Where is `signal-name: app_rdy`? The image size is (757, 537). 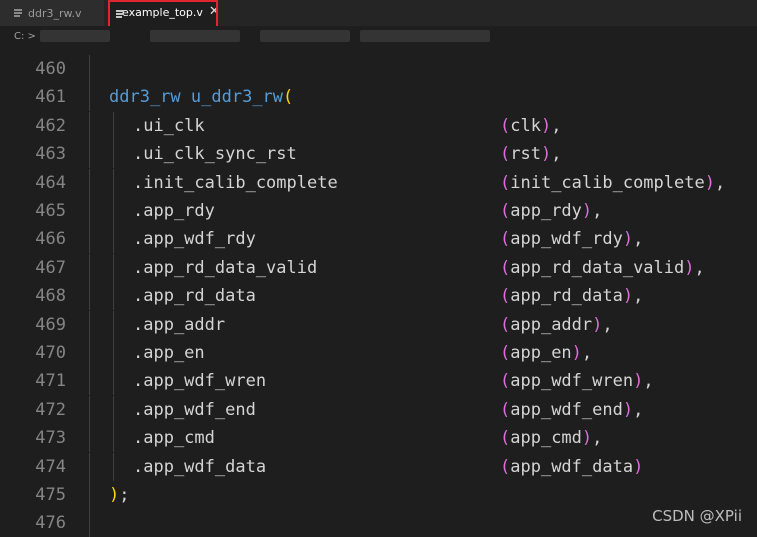
signal-name: app_rdy is located at coordinates (546, 211).